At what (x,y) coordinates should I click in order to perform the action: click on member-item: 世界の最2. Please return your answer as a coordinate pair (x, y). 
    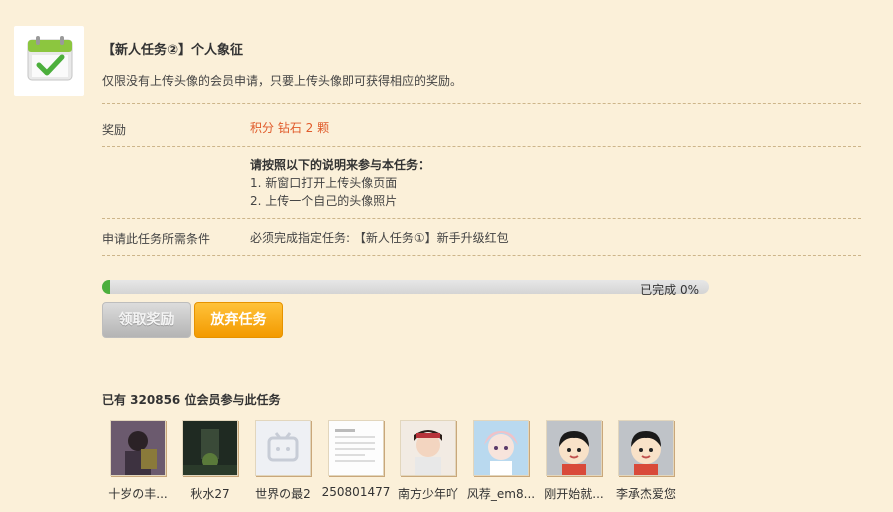
    Looking at the image, I should click on (283, 461).